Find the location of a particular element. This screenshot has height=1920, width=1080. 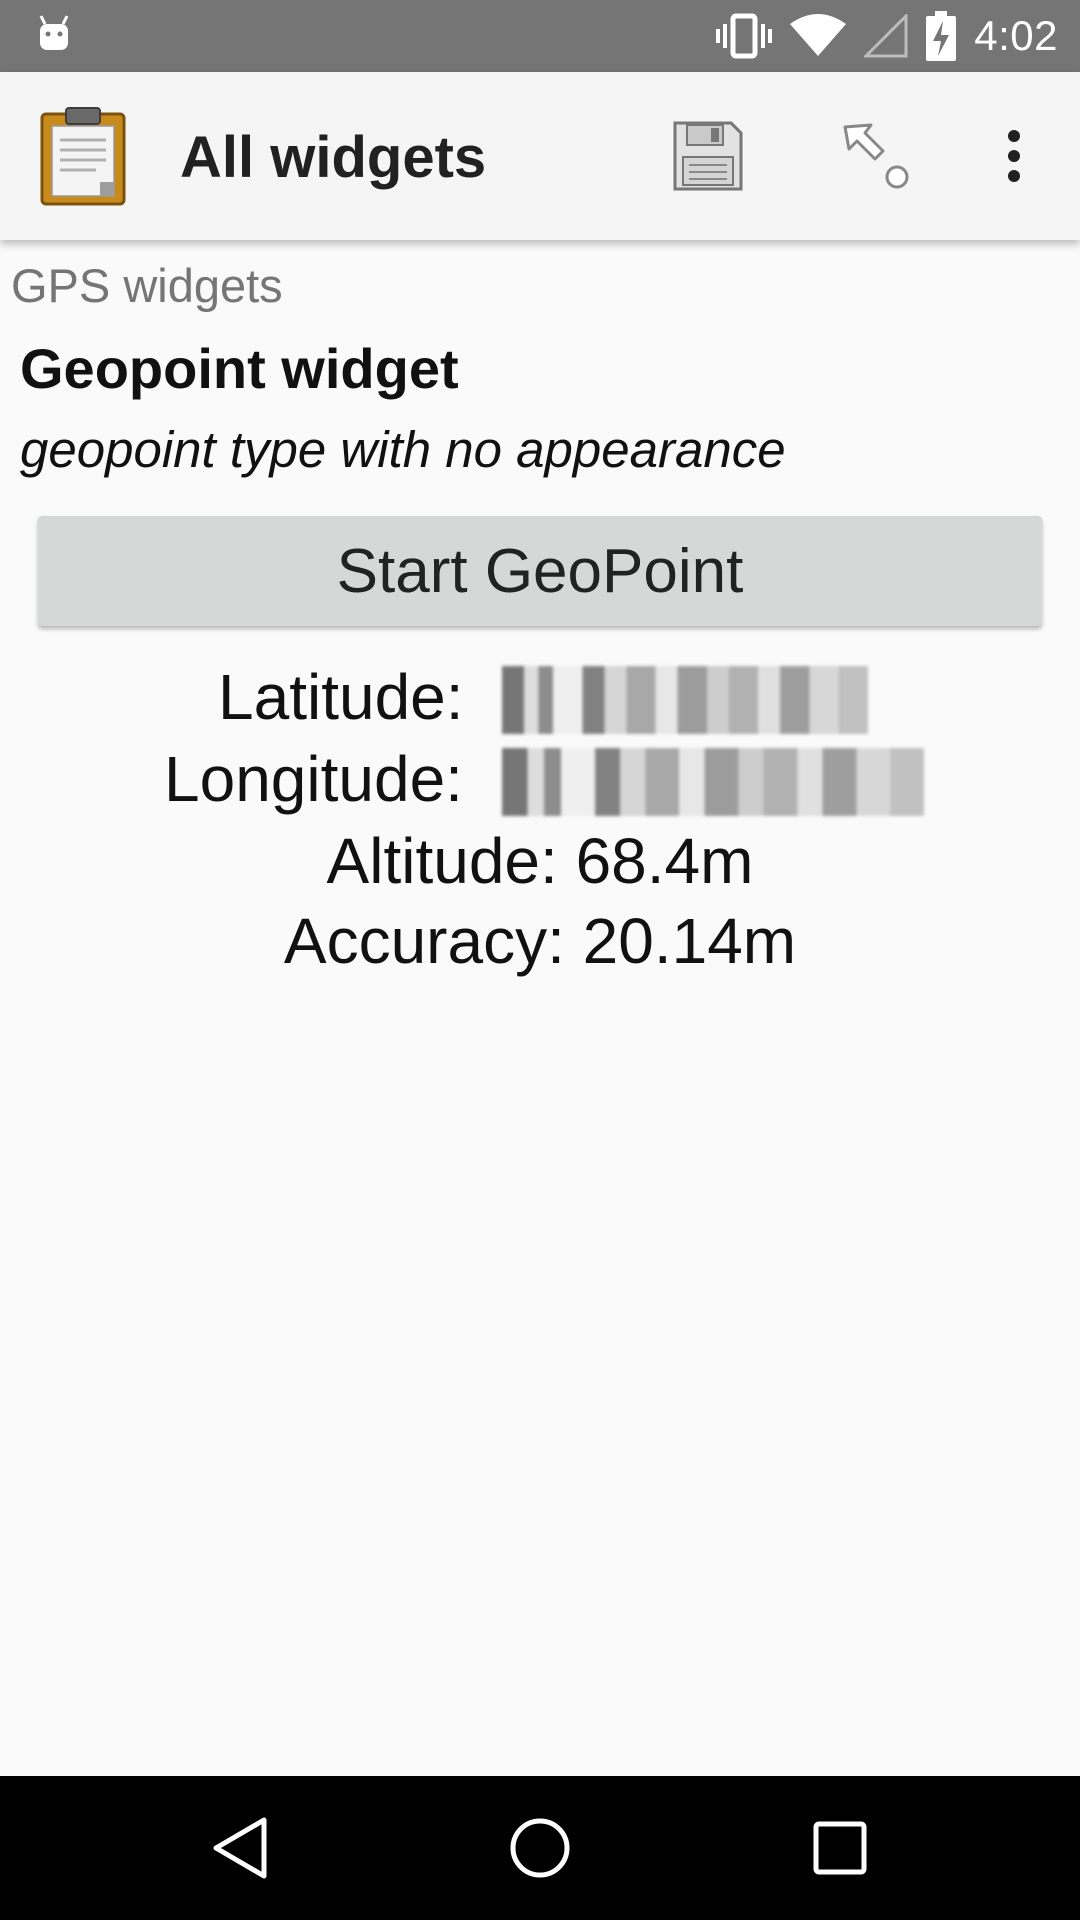

home-button is located at coordinates (540, 1848).